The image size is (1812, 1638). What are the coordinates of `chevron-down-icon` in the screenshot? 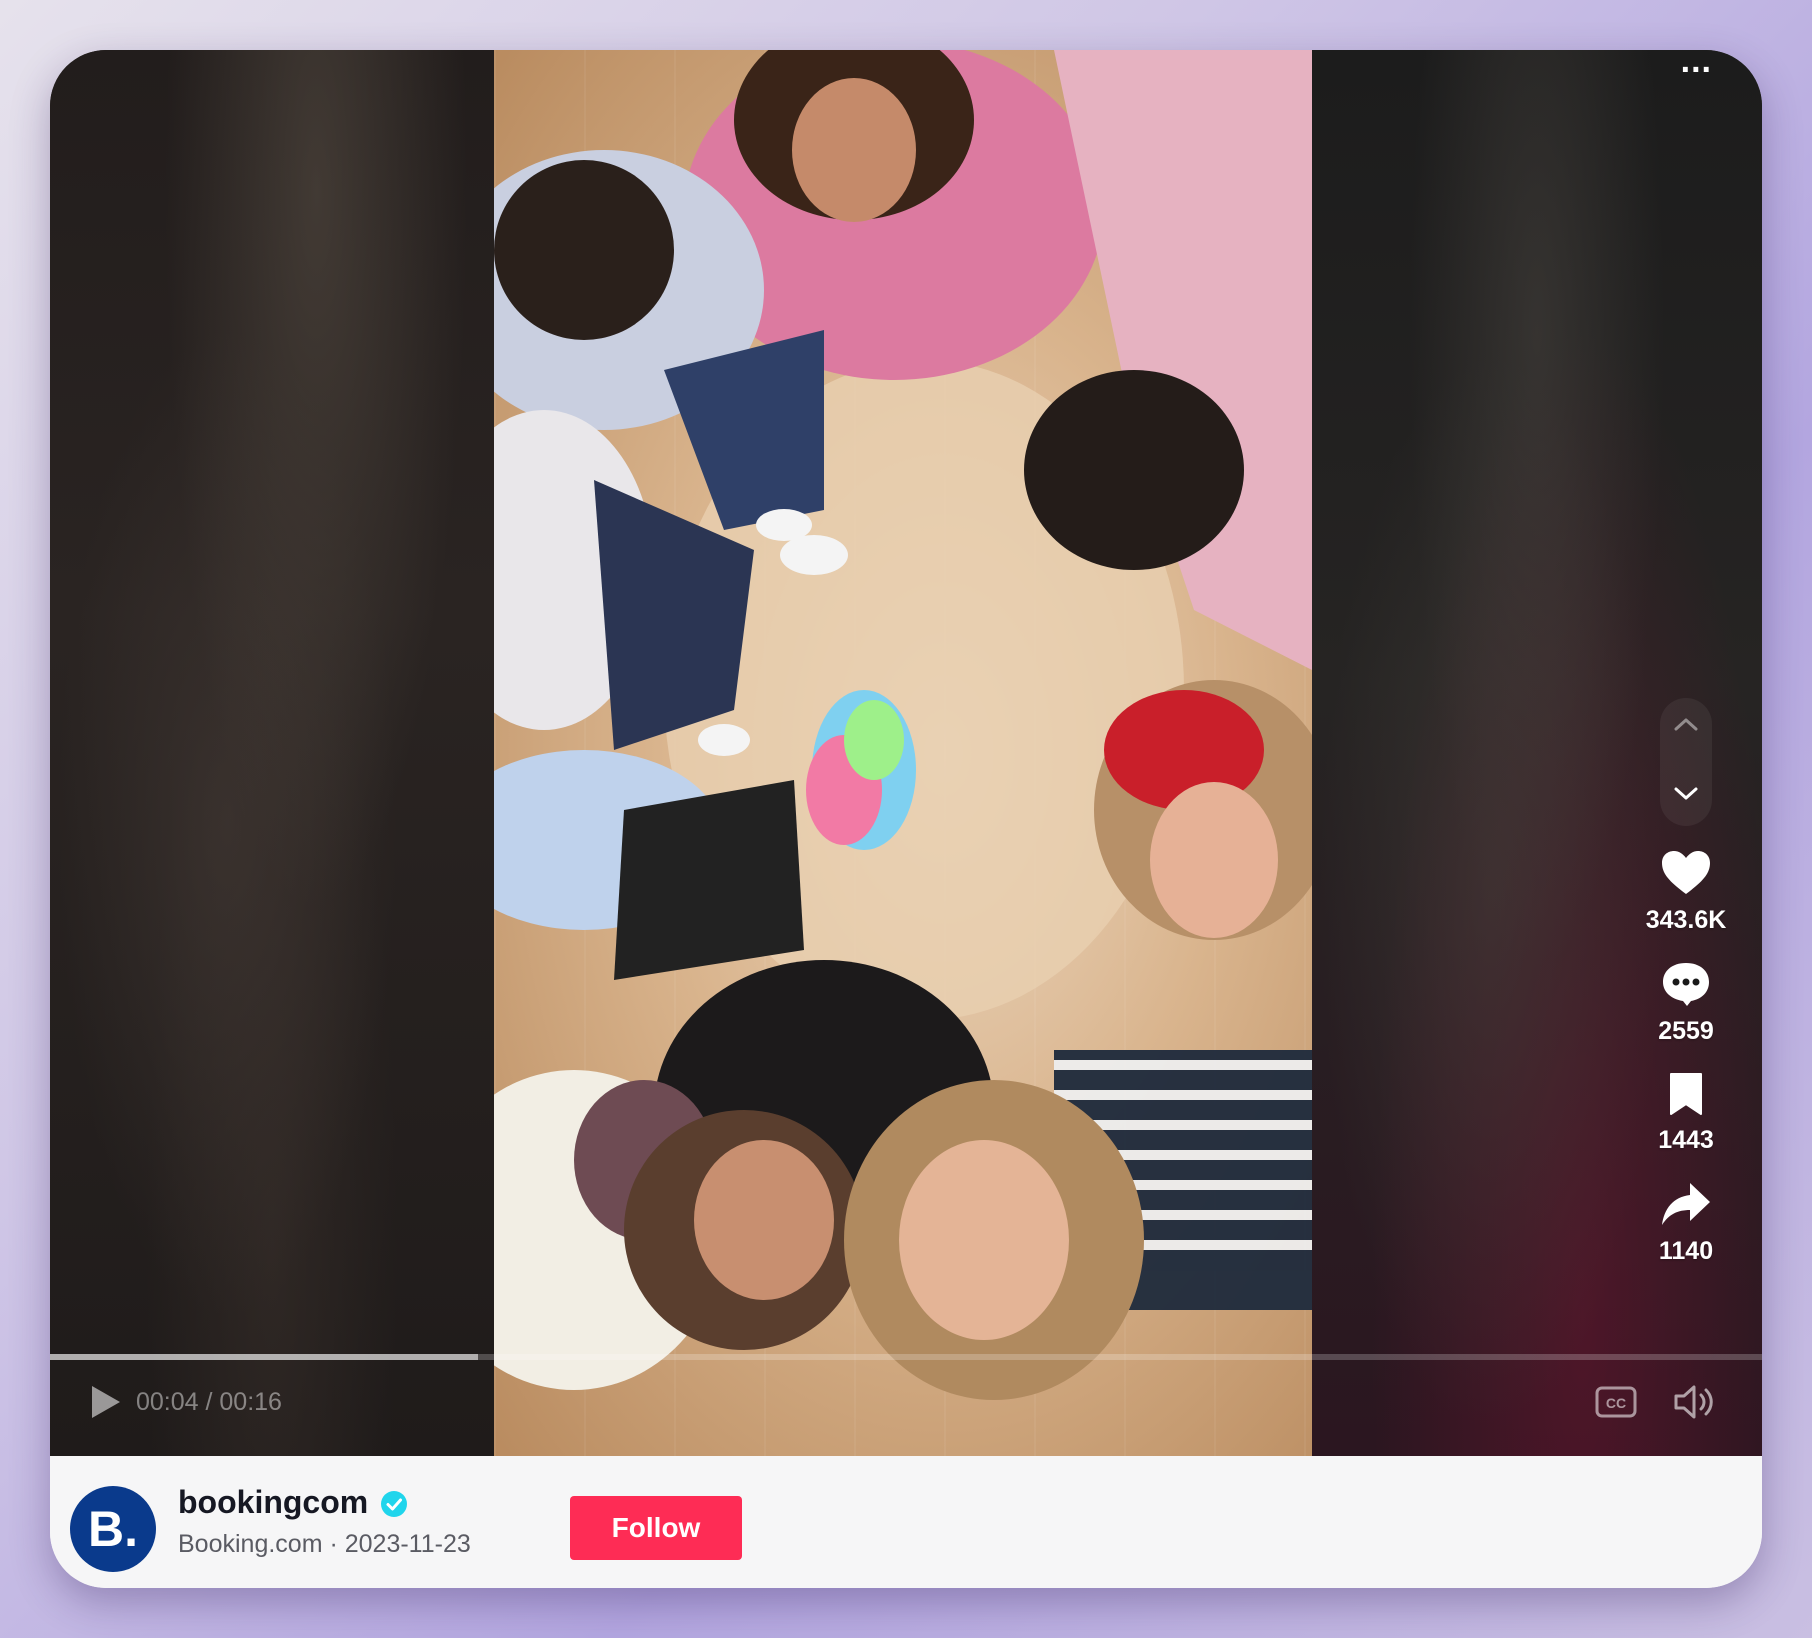 It's located at (1686, 793).